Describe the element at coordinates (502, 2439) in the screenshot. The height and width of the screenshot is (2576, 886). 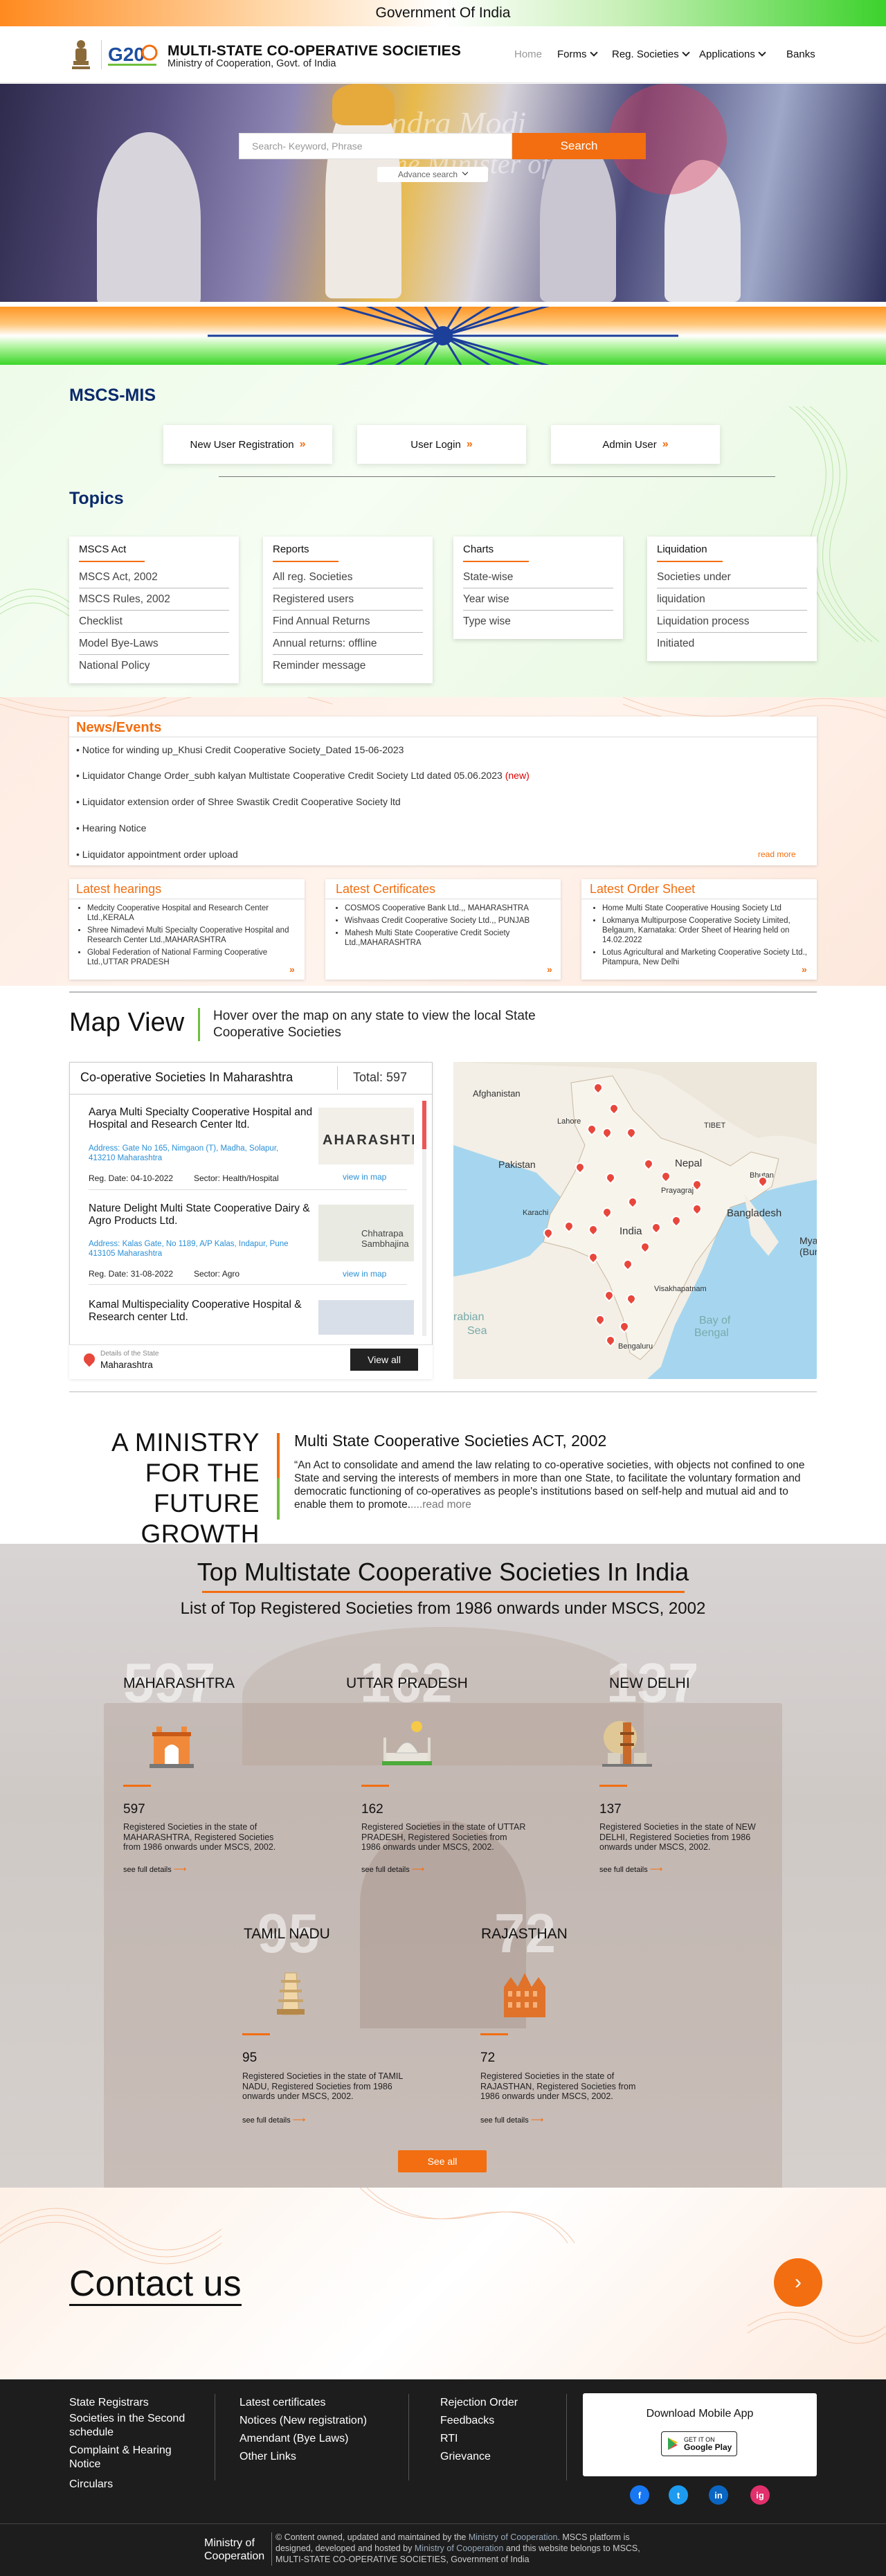
I see `footer-link: RTI` at that location.